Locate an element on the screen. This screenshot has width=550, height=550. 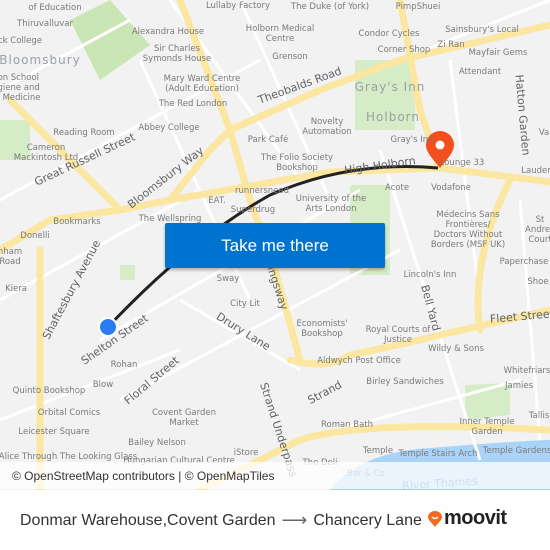
poi-label: Attendant is located at coordinates (480, 72).